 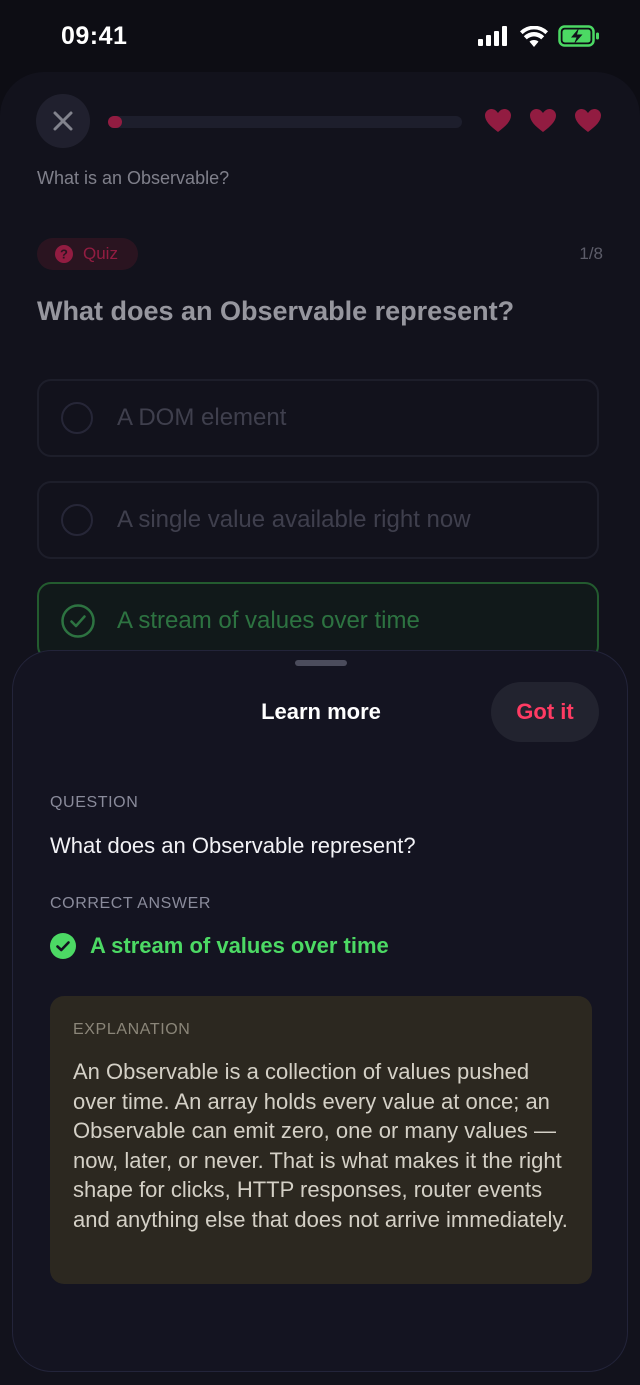 I want to click on status-time: 09:41, so click(x=94, y=36).